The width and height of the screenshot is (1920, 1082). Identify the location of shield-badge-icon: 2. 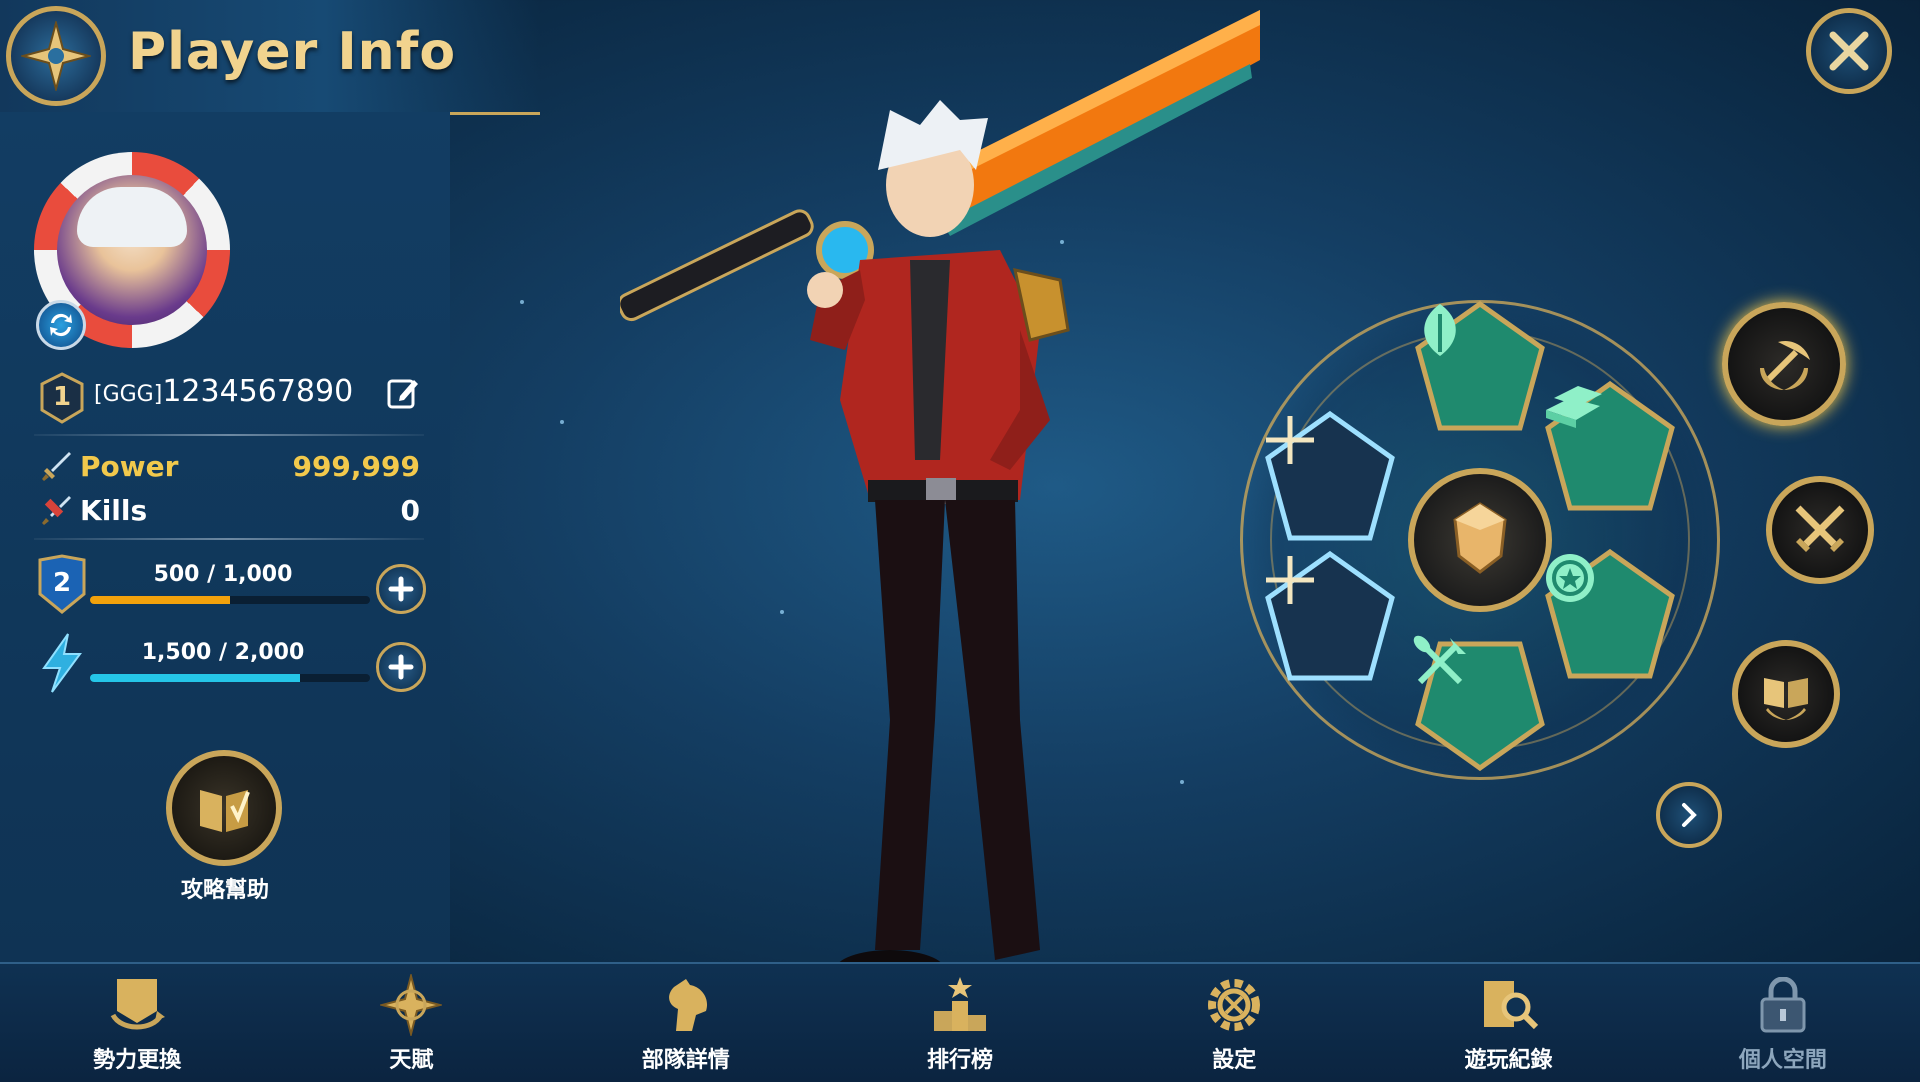
(62, 585).